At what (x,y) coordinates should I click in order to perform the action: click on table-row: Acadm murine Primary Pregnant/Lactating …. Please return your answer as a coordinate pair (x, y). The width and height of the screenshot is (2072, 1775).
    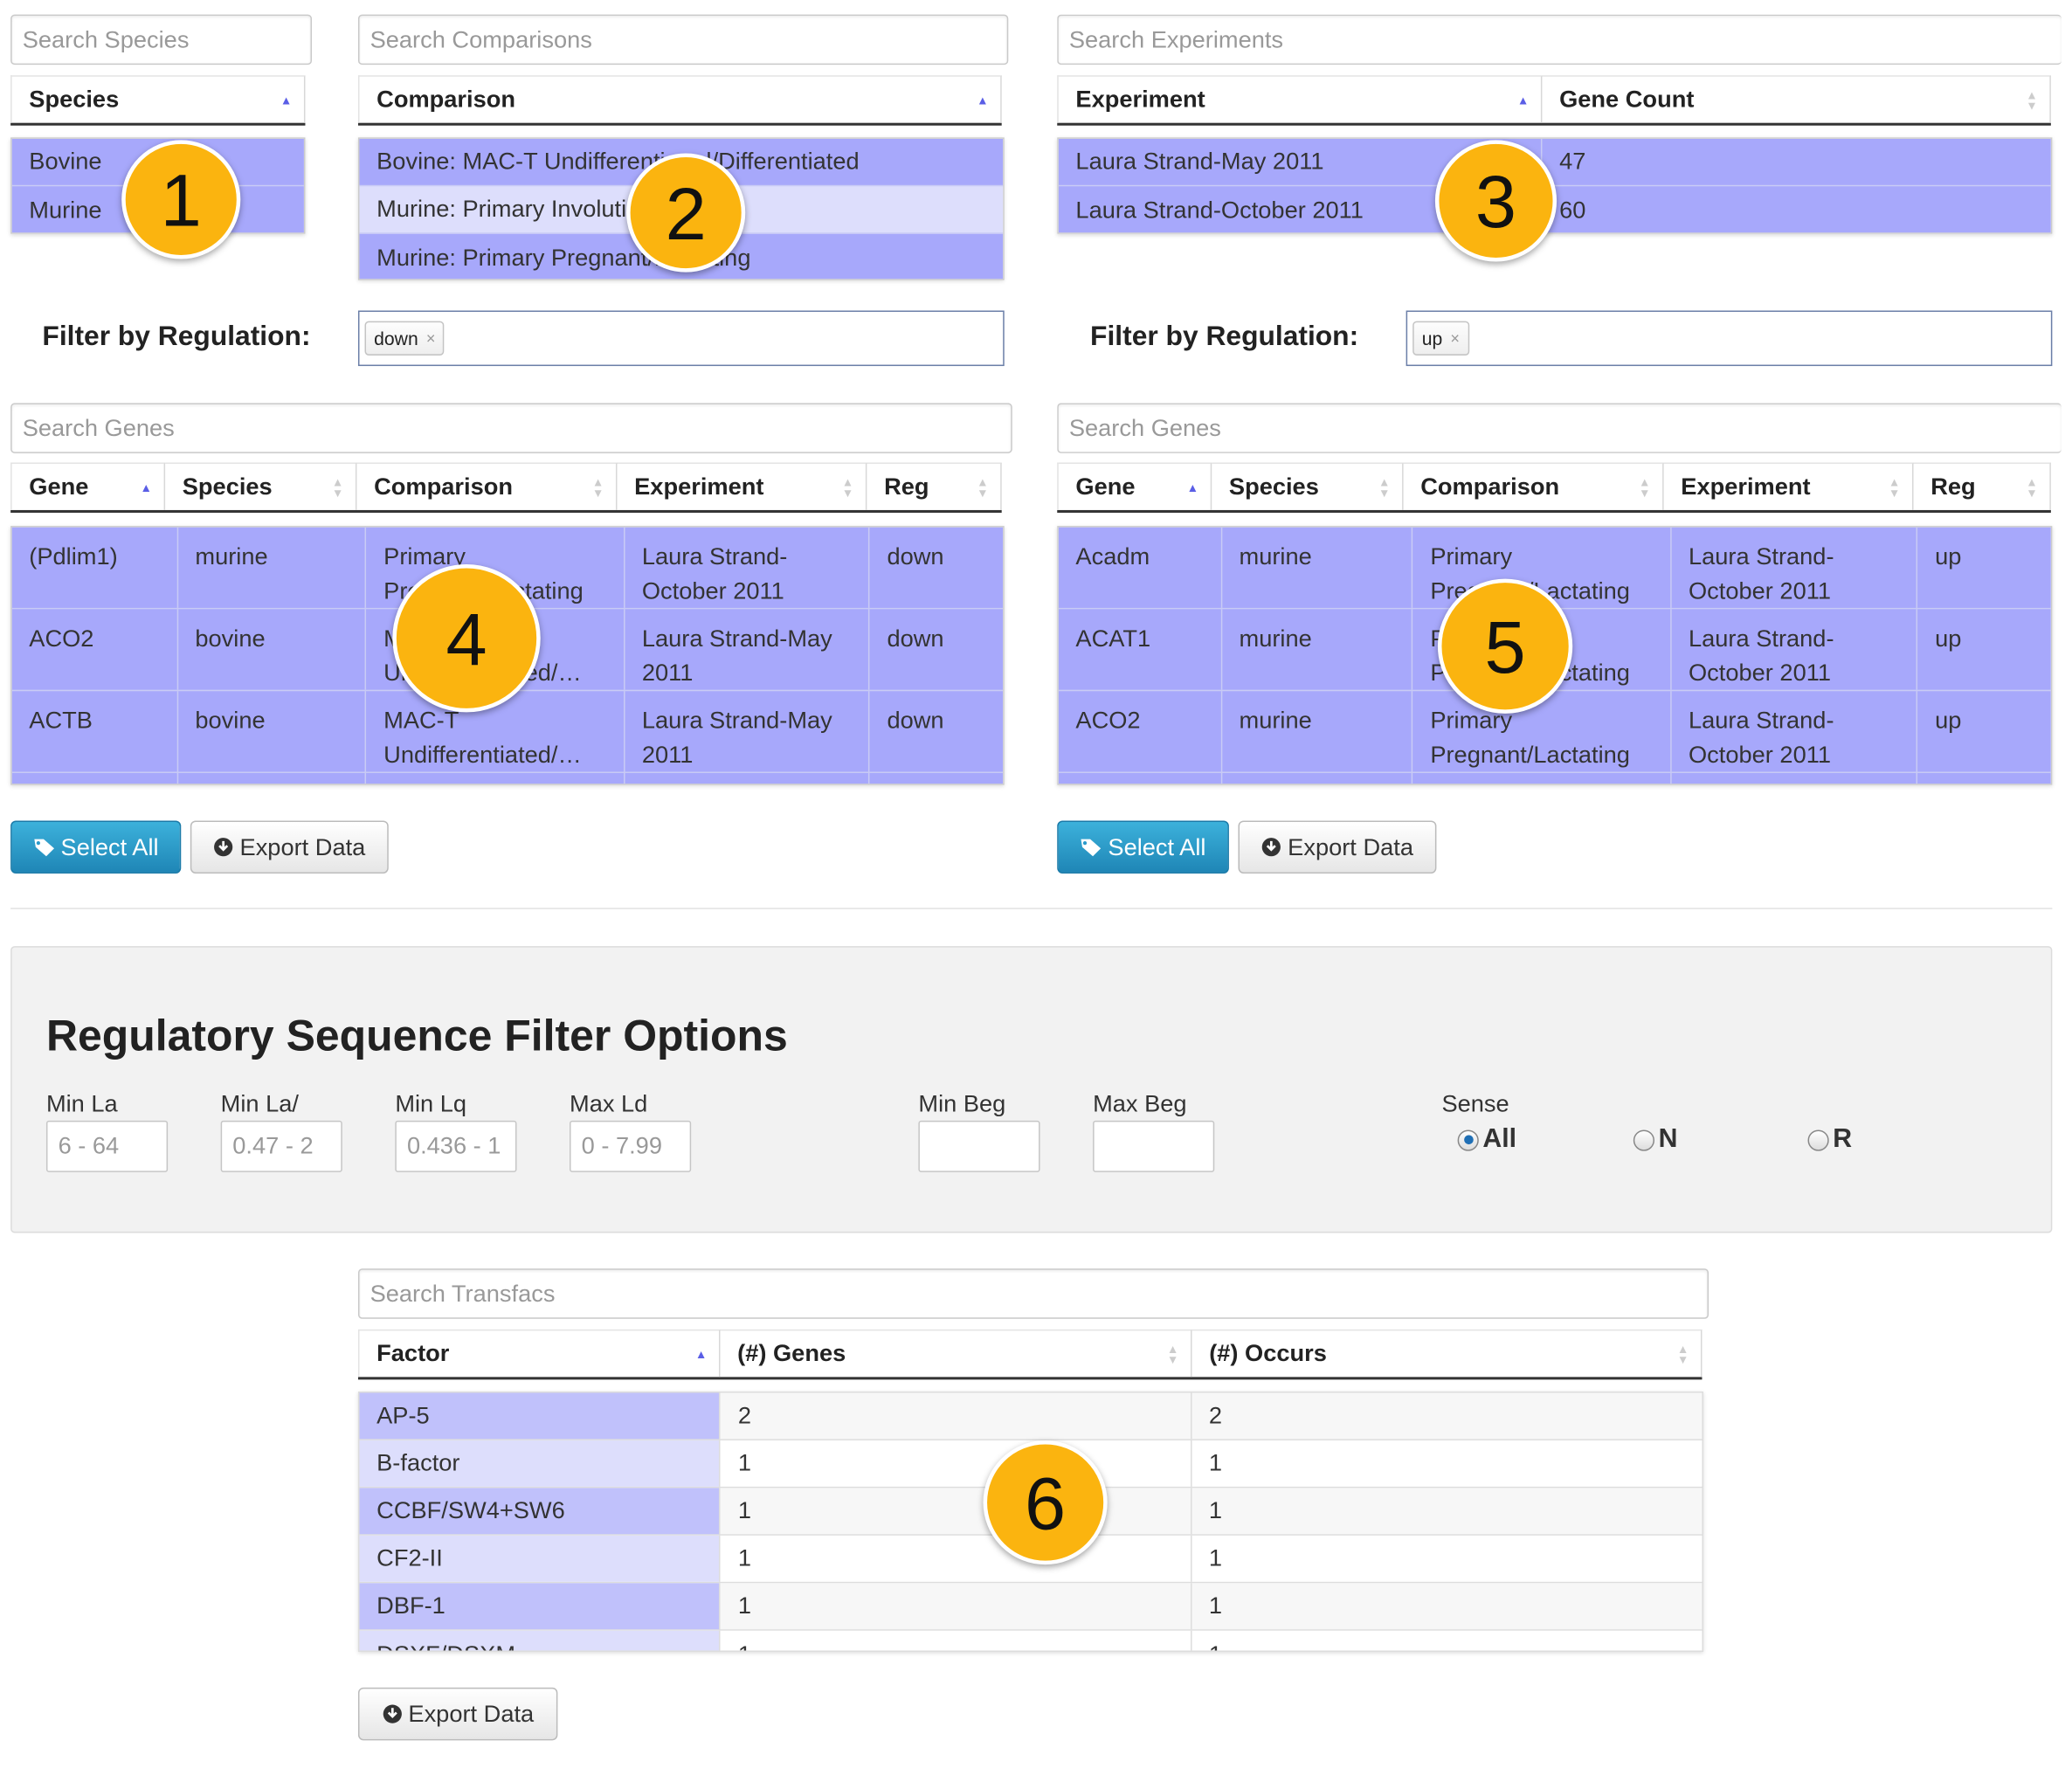
    Looking at the image, I should click on (1554, 568).